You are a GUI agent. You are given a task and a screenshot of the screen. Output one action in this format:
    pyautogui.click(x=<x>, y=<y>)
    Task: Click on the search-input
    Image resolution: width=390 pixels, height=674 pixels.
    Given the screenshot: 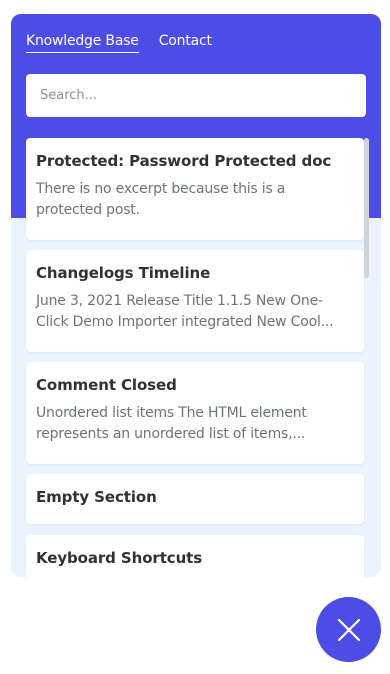 What is the action you would take?
    pyautogui.click(x=196, y=95)
    